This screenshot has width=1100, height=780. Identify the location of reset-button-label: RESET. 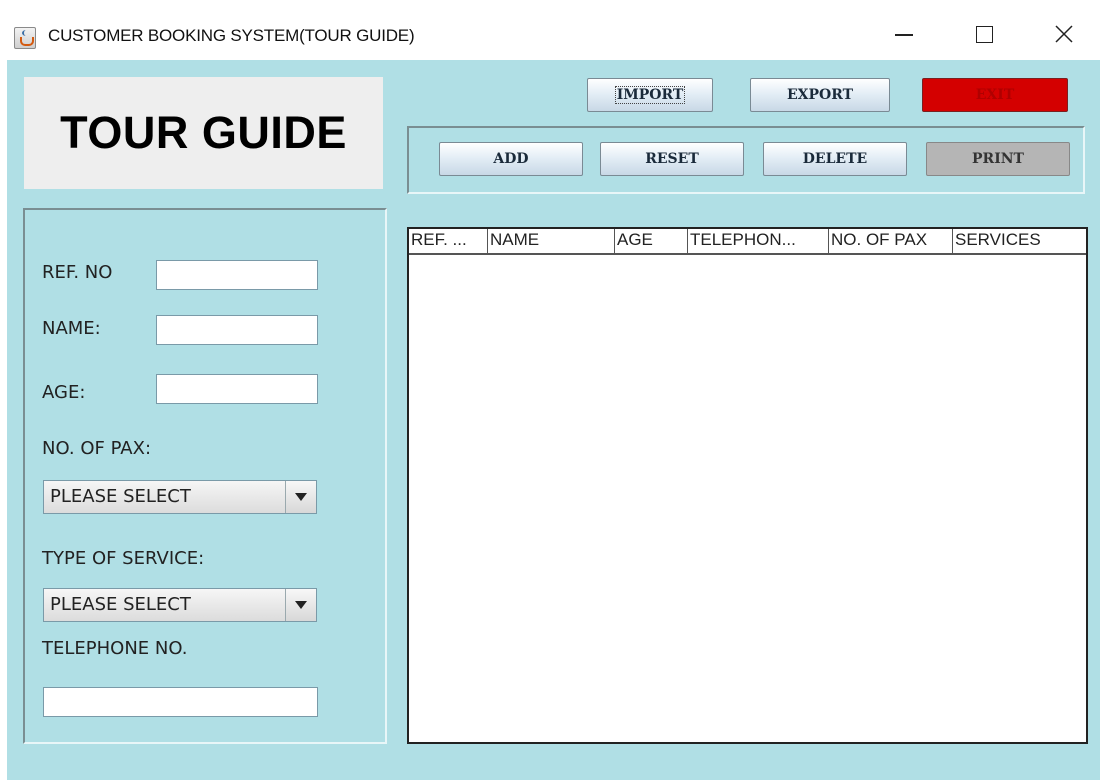
(672, 159).